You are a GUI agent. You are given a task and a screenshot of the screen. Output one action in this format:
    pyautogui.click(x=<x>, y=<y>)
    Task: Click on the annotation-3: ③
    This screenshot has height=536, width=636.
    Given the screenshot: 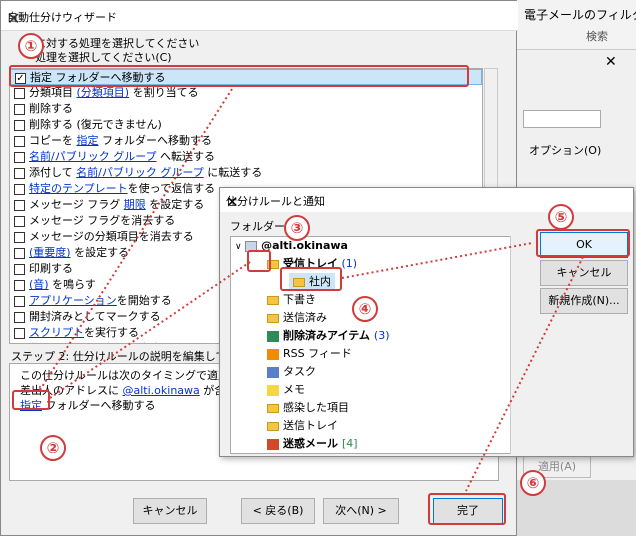 What is the action you would take?
    pyautogui.click(x=297, y=228)
    